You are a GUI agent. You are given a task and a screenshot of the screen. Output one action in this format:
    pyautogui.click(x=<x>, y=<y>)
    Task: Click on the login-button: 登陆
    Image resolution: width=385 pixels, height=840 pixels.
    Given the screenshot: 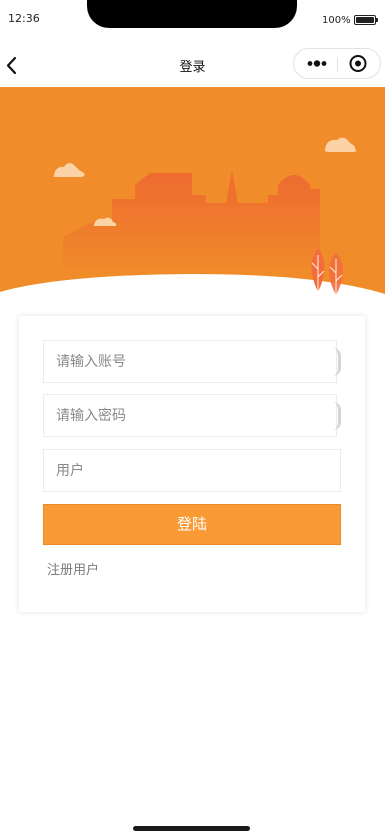 What is the action you would take?
    pyautogui.click(x=192, y=524)
    